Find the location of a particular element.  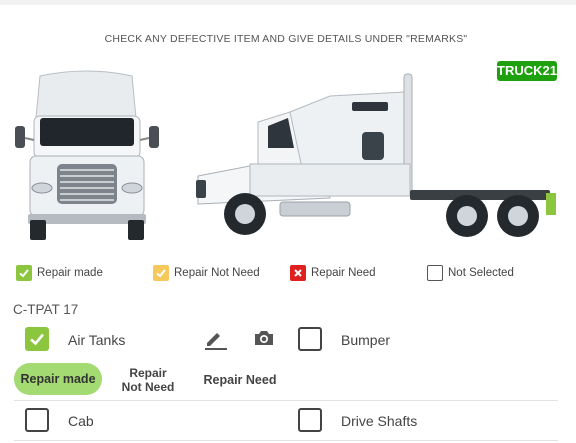

camera-button is located at coordinates (264, 338).